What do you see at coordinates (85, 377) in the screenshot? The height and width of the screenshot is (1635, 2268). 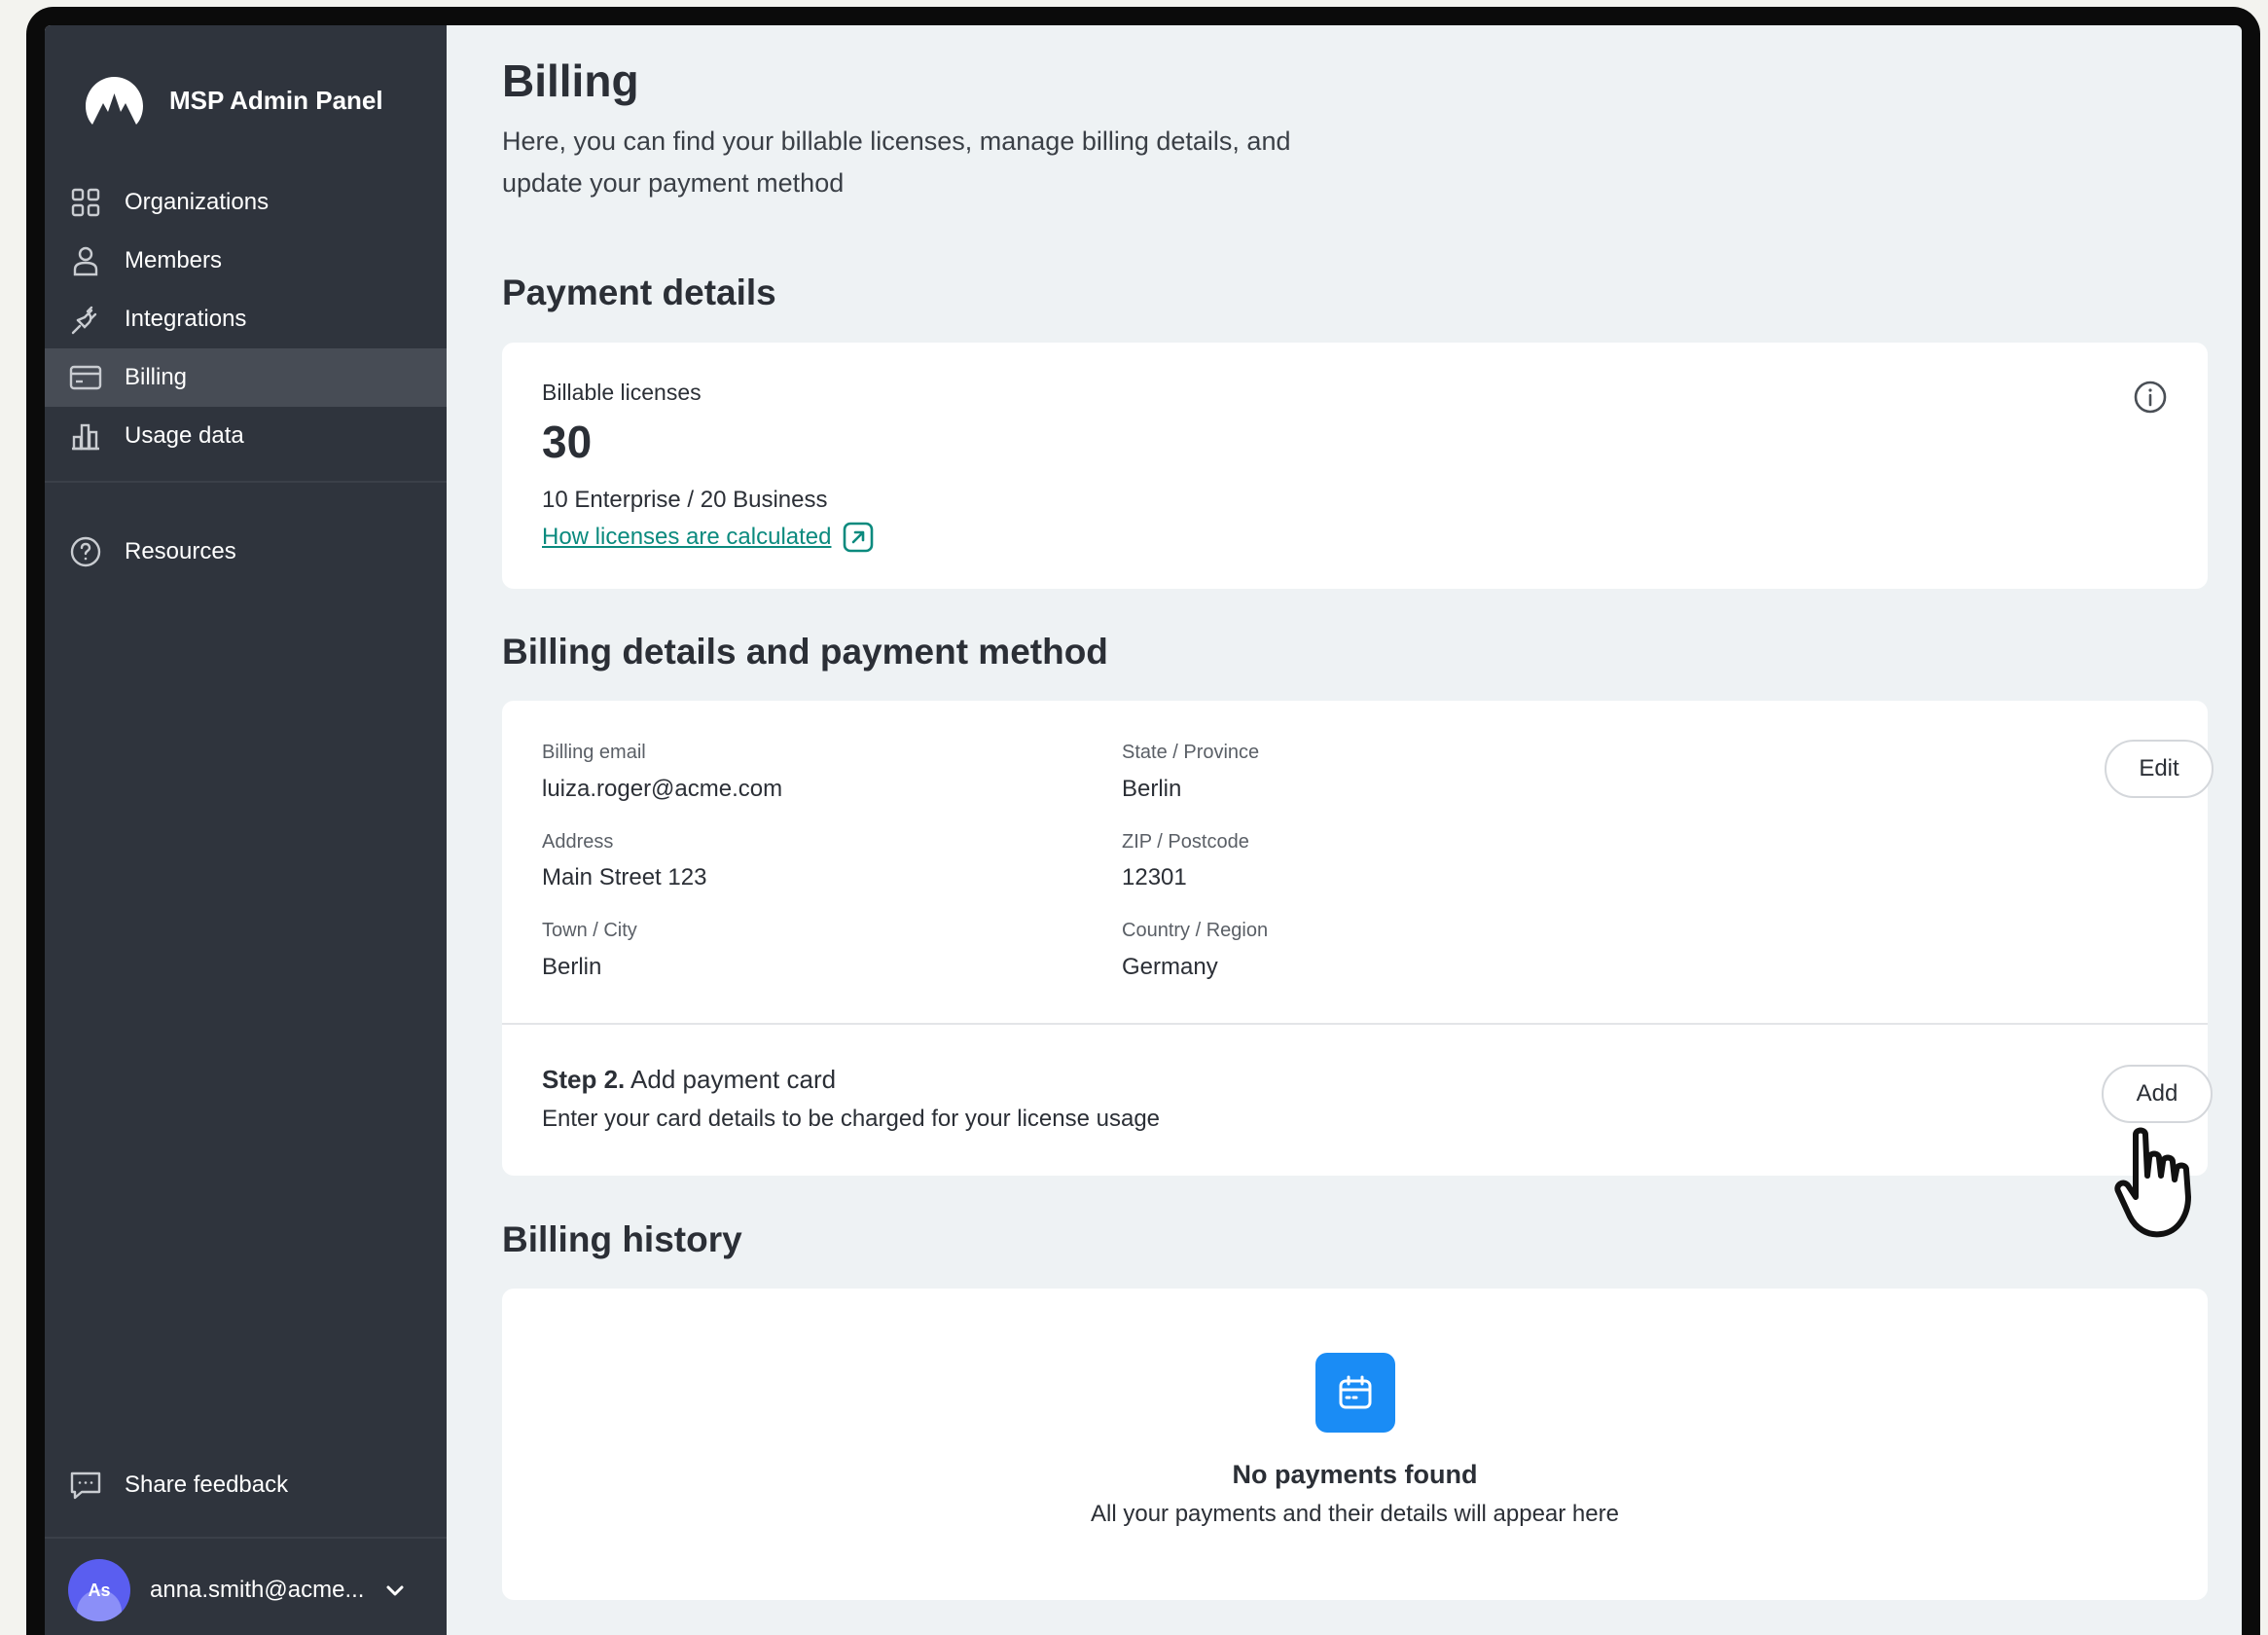 I see `credit-card-icon` at bounding box center [85, 377].